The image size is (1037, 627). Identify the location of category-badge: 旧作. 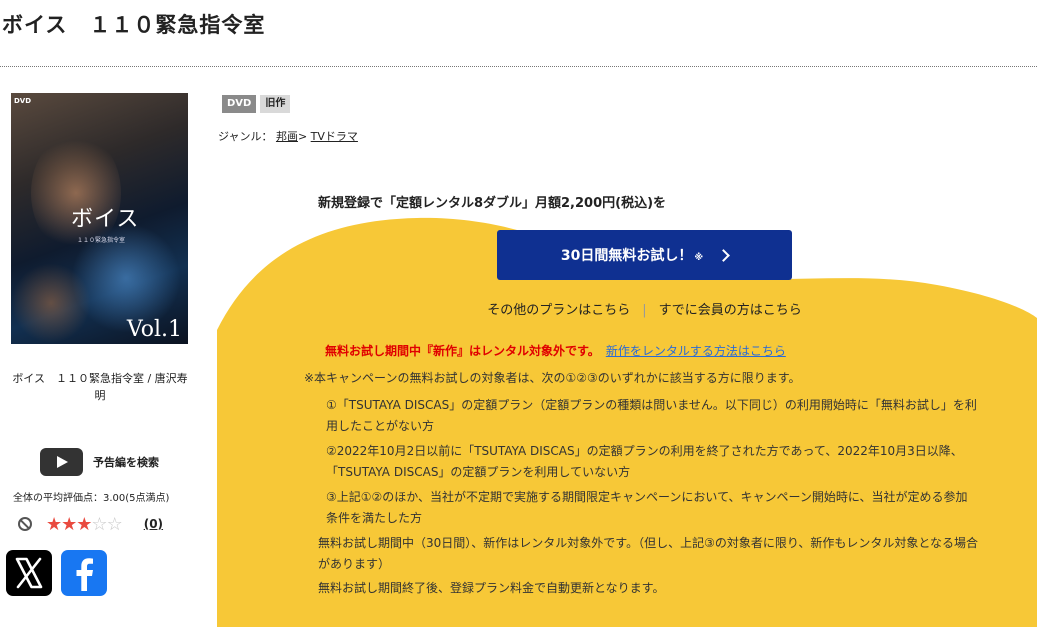
(275, 104).